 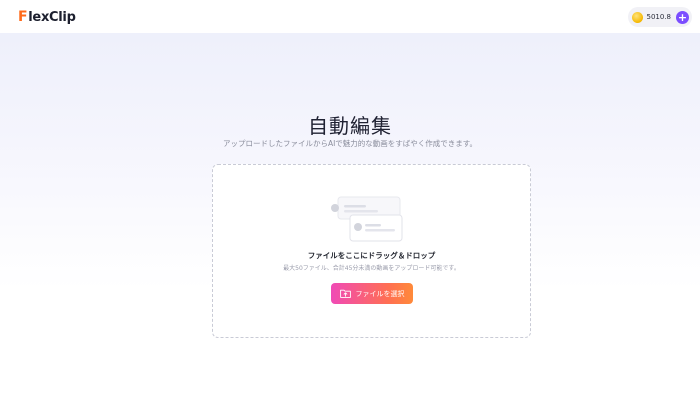 What do you see at coordinates (52, 17) in the screenshot?
I see `logo-text: lexClip` at bounding box center [52, 17].